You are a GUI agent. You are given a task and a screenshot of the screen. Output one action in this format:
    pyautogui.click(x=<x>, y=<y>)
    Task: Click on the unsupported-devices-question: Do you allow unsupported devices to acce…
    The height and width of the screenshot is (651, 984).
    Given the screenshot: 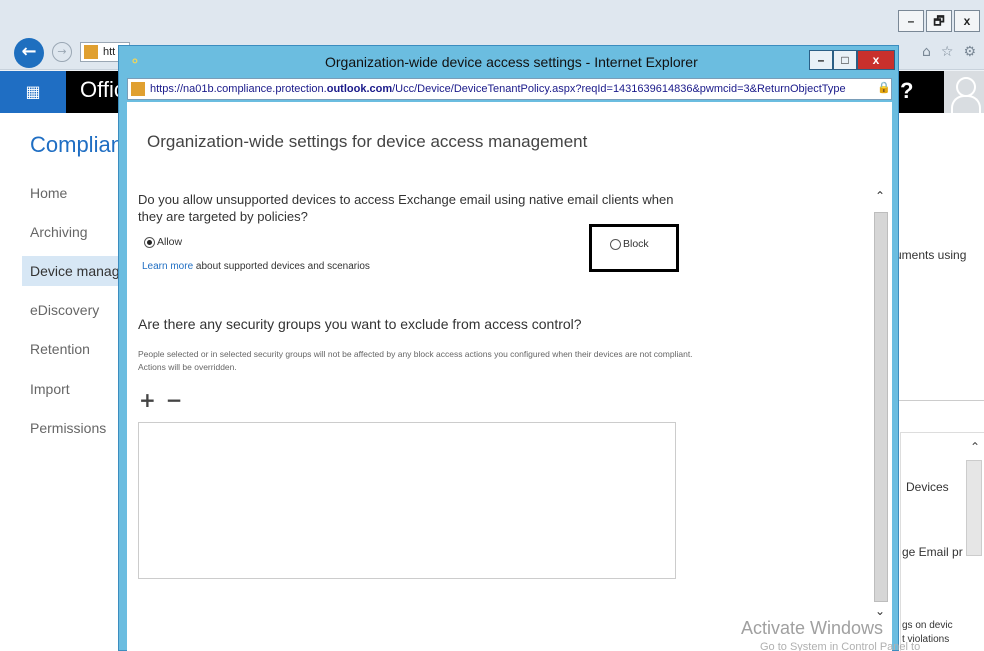 What is the action you would take?
    pyautogui.click(x=406, y=208)
    